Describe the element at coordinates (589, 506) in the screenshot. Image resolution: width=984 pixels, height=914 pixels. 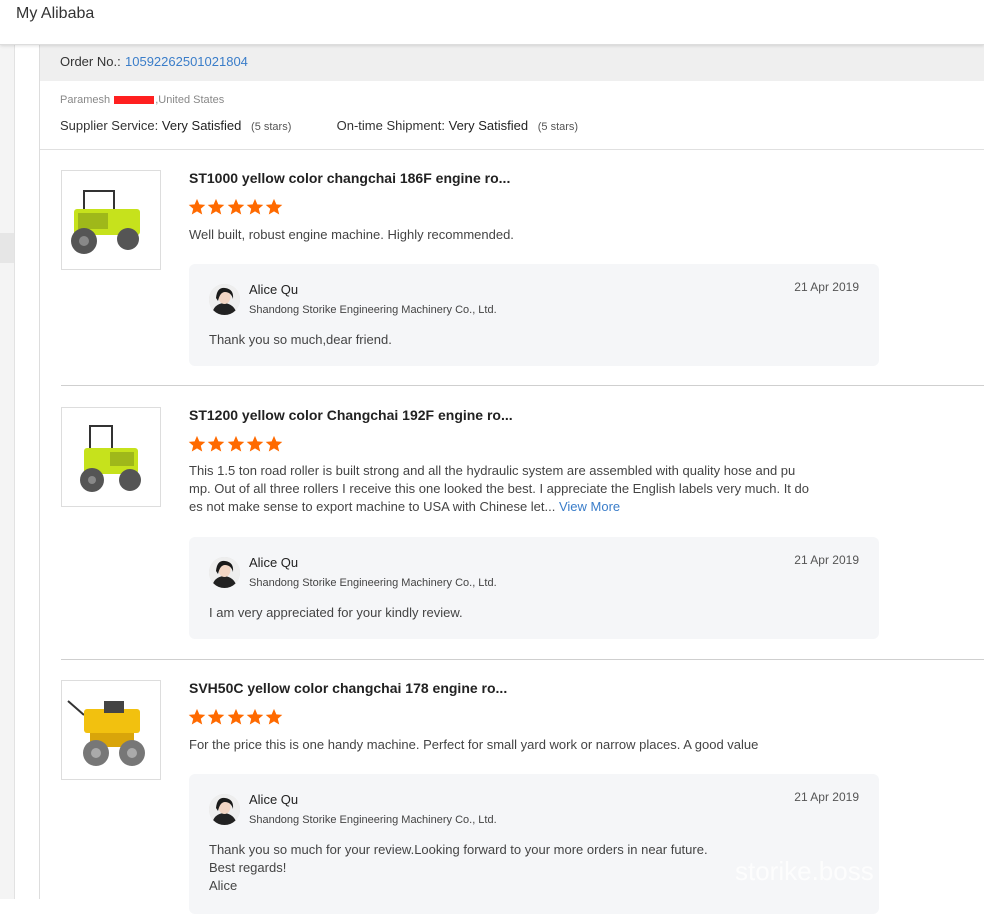
I see `view-more-link: View More` at that location.